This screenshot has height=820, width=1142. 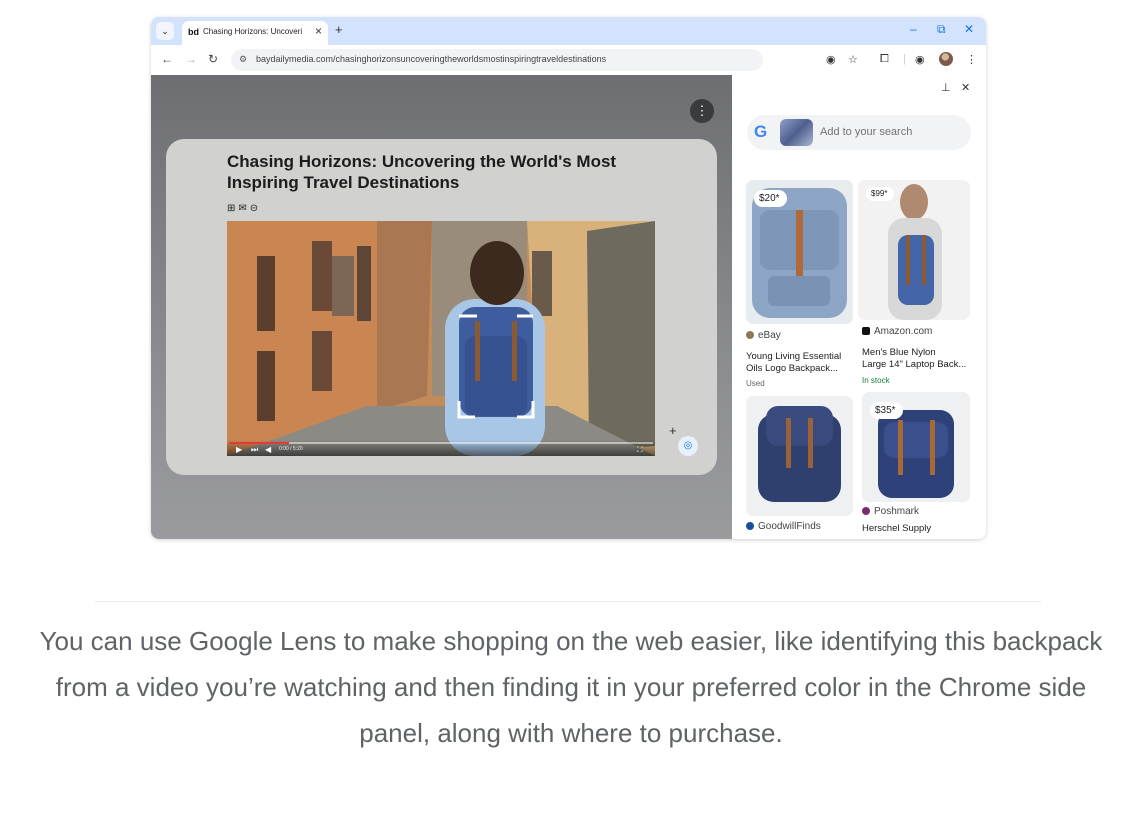 I want to click on site-favicon: bd, so click(x=193, y=32).